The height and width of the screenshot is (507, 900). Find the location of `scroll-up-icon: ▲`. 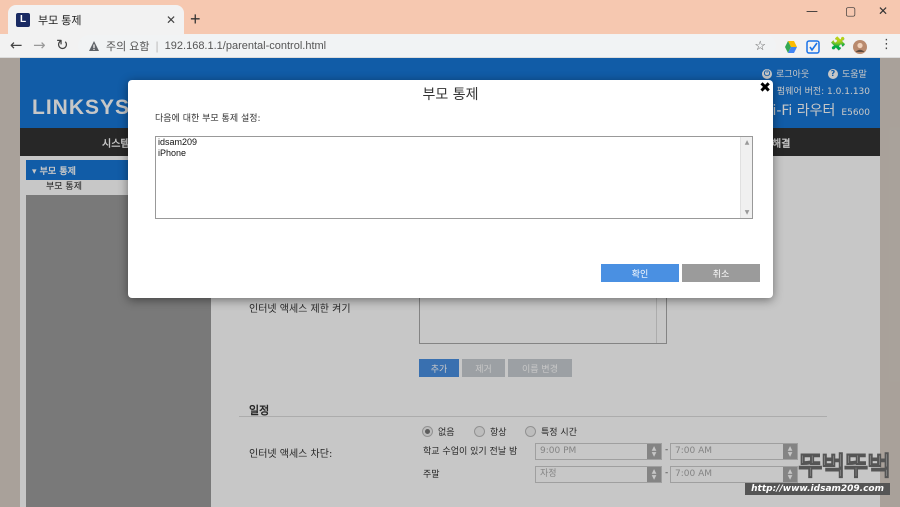

scroll-up-icon: ▲ is located at coordinates (747, 142).